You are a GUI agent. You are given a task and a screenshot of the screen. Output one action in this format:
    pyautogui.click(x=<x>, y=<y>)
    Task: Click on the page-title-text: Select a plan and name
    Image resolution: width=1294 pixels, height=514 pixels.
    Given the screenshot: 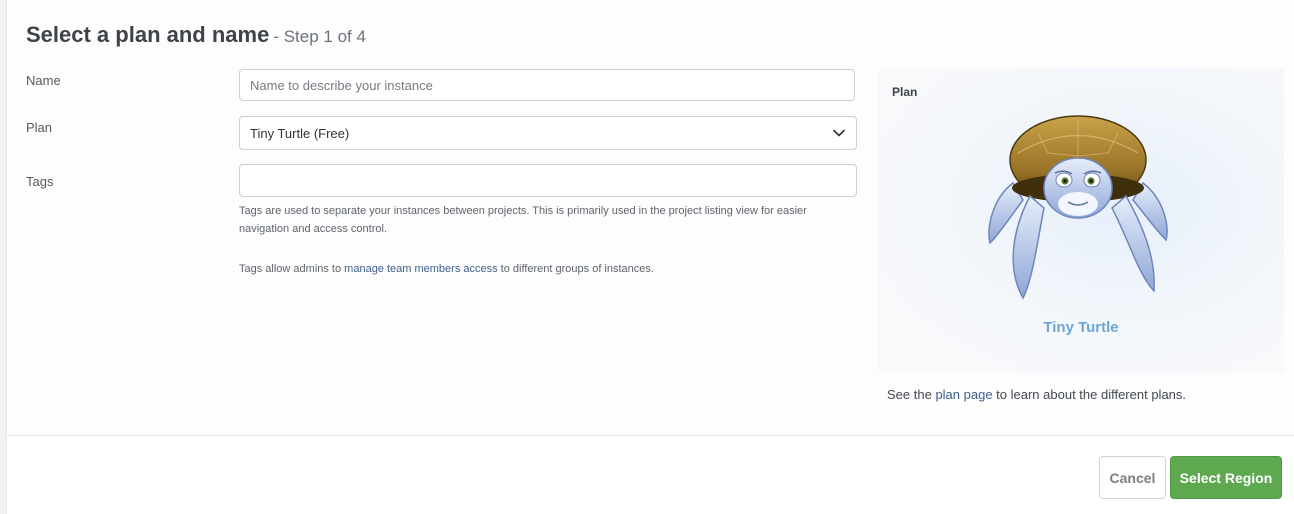 What is the action you would take?
    pyautogui.click(x=148, y=34)
    